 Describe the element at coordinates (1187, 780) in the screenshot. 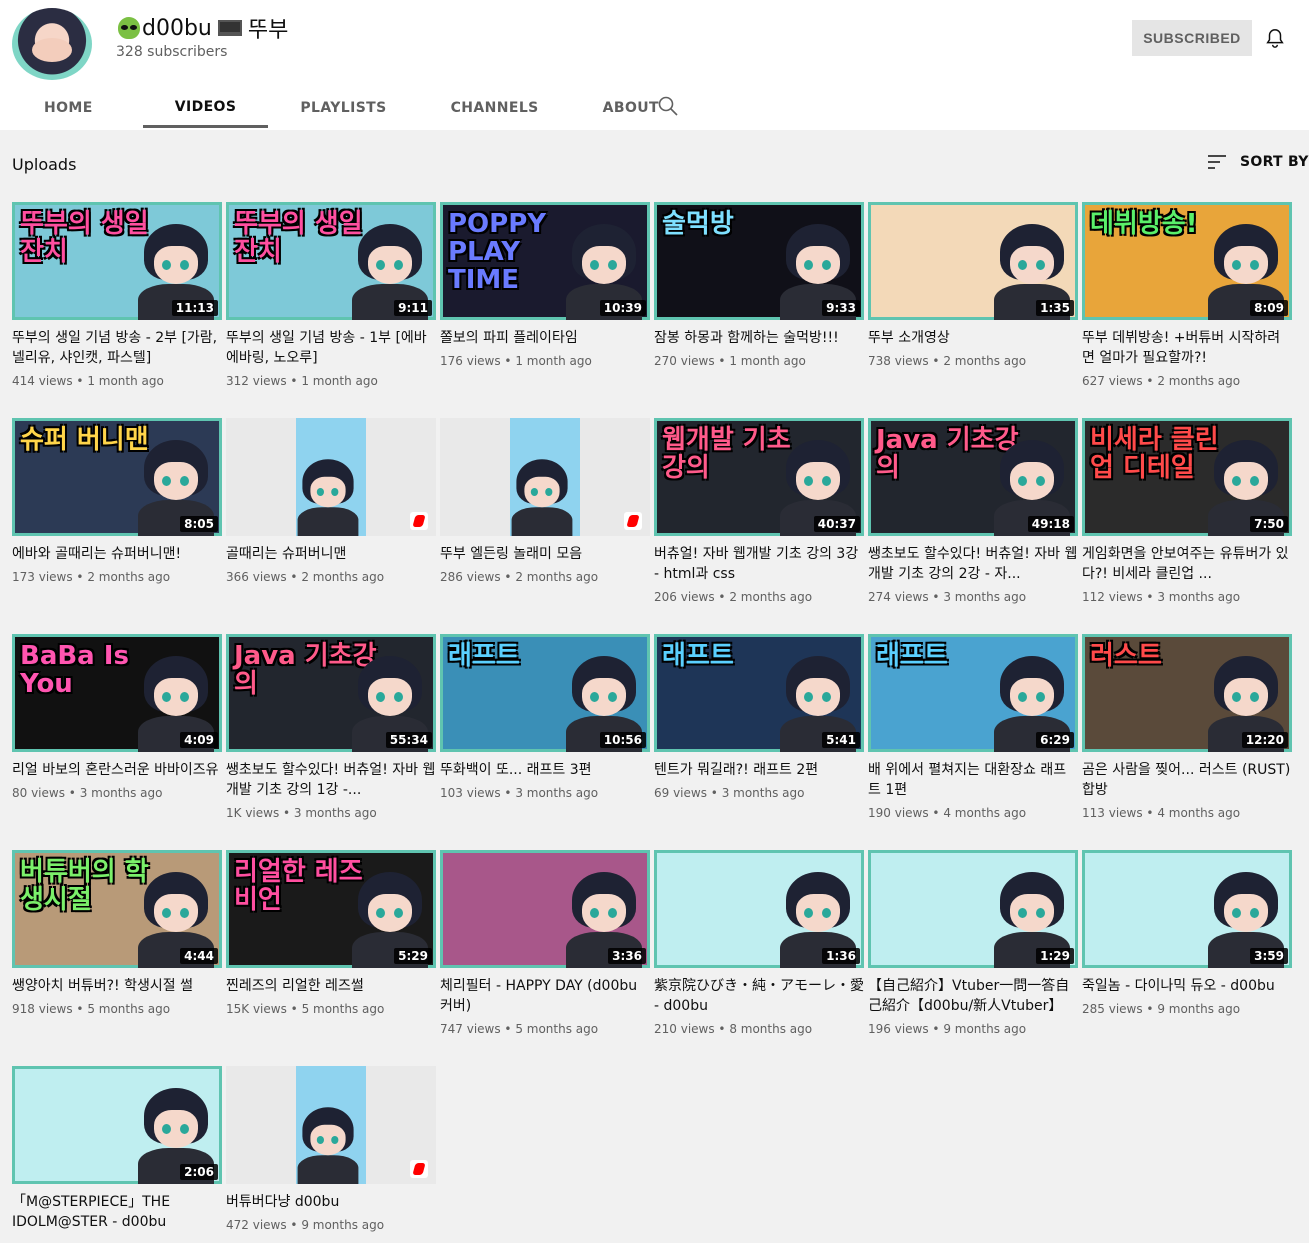

I see `video-title: 곰은 사람을 찢어... 러스트 (RUST) 합방` at that location.